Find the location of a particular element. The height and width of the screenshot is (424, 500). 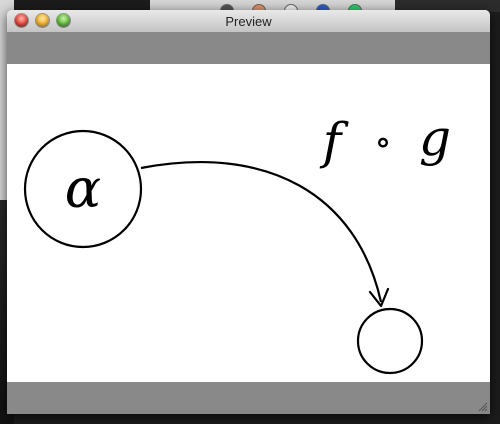

node-label: α is located at coordinates (83, 188).